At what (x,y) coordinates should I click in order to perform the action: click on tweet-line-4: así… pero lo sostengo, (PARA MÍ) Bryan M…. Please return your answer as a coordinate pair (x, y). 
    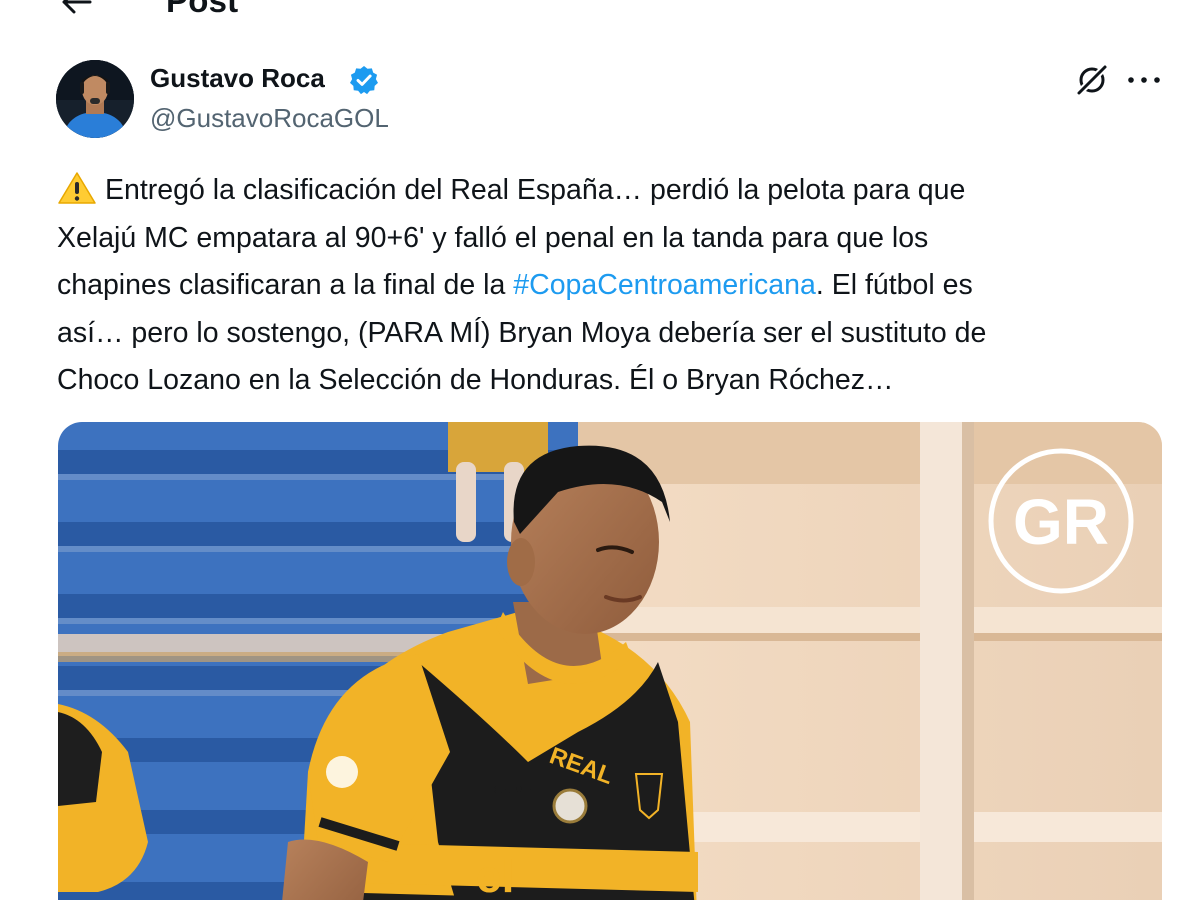
    Looking at the image, I should click on (522, 332).